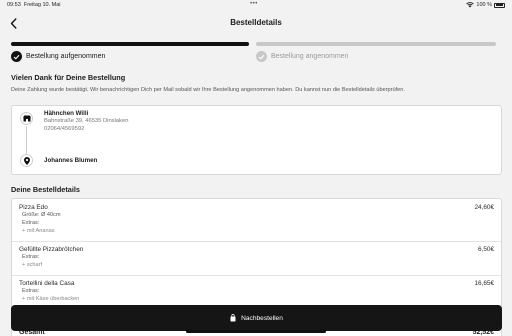 The width and height of the screenshot is (512, 336). I want to click on customer-name: Johannes Blumen, so click(71, 160).